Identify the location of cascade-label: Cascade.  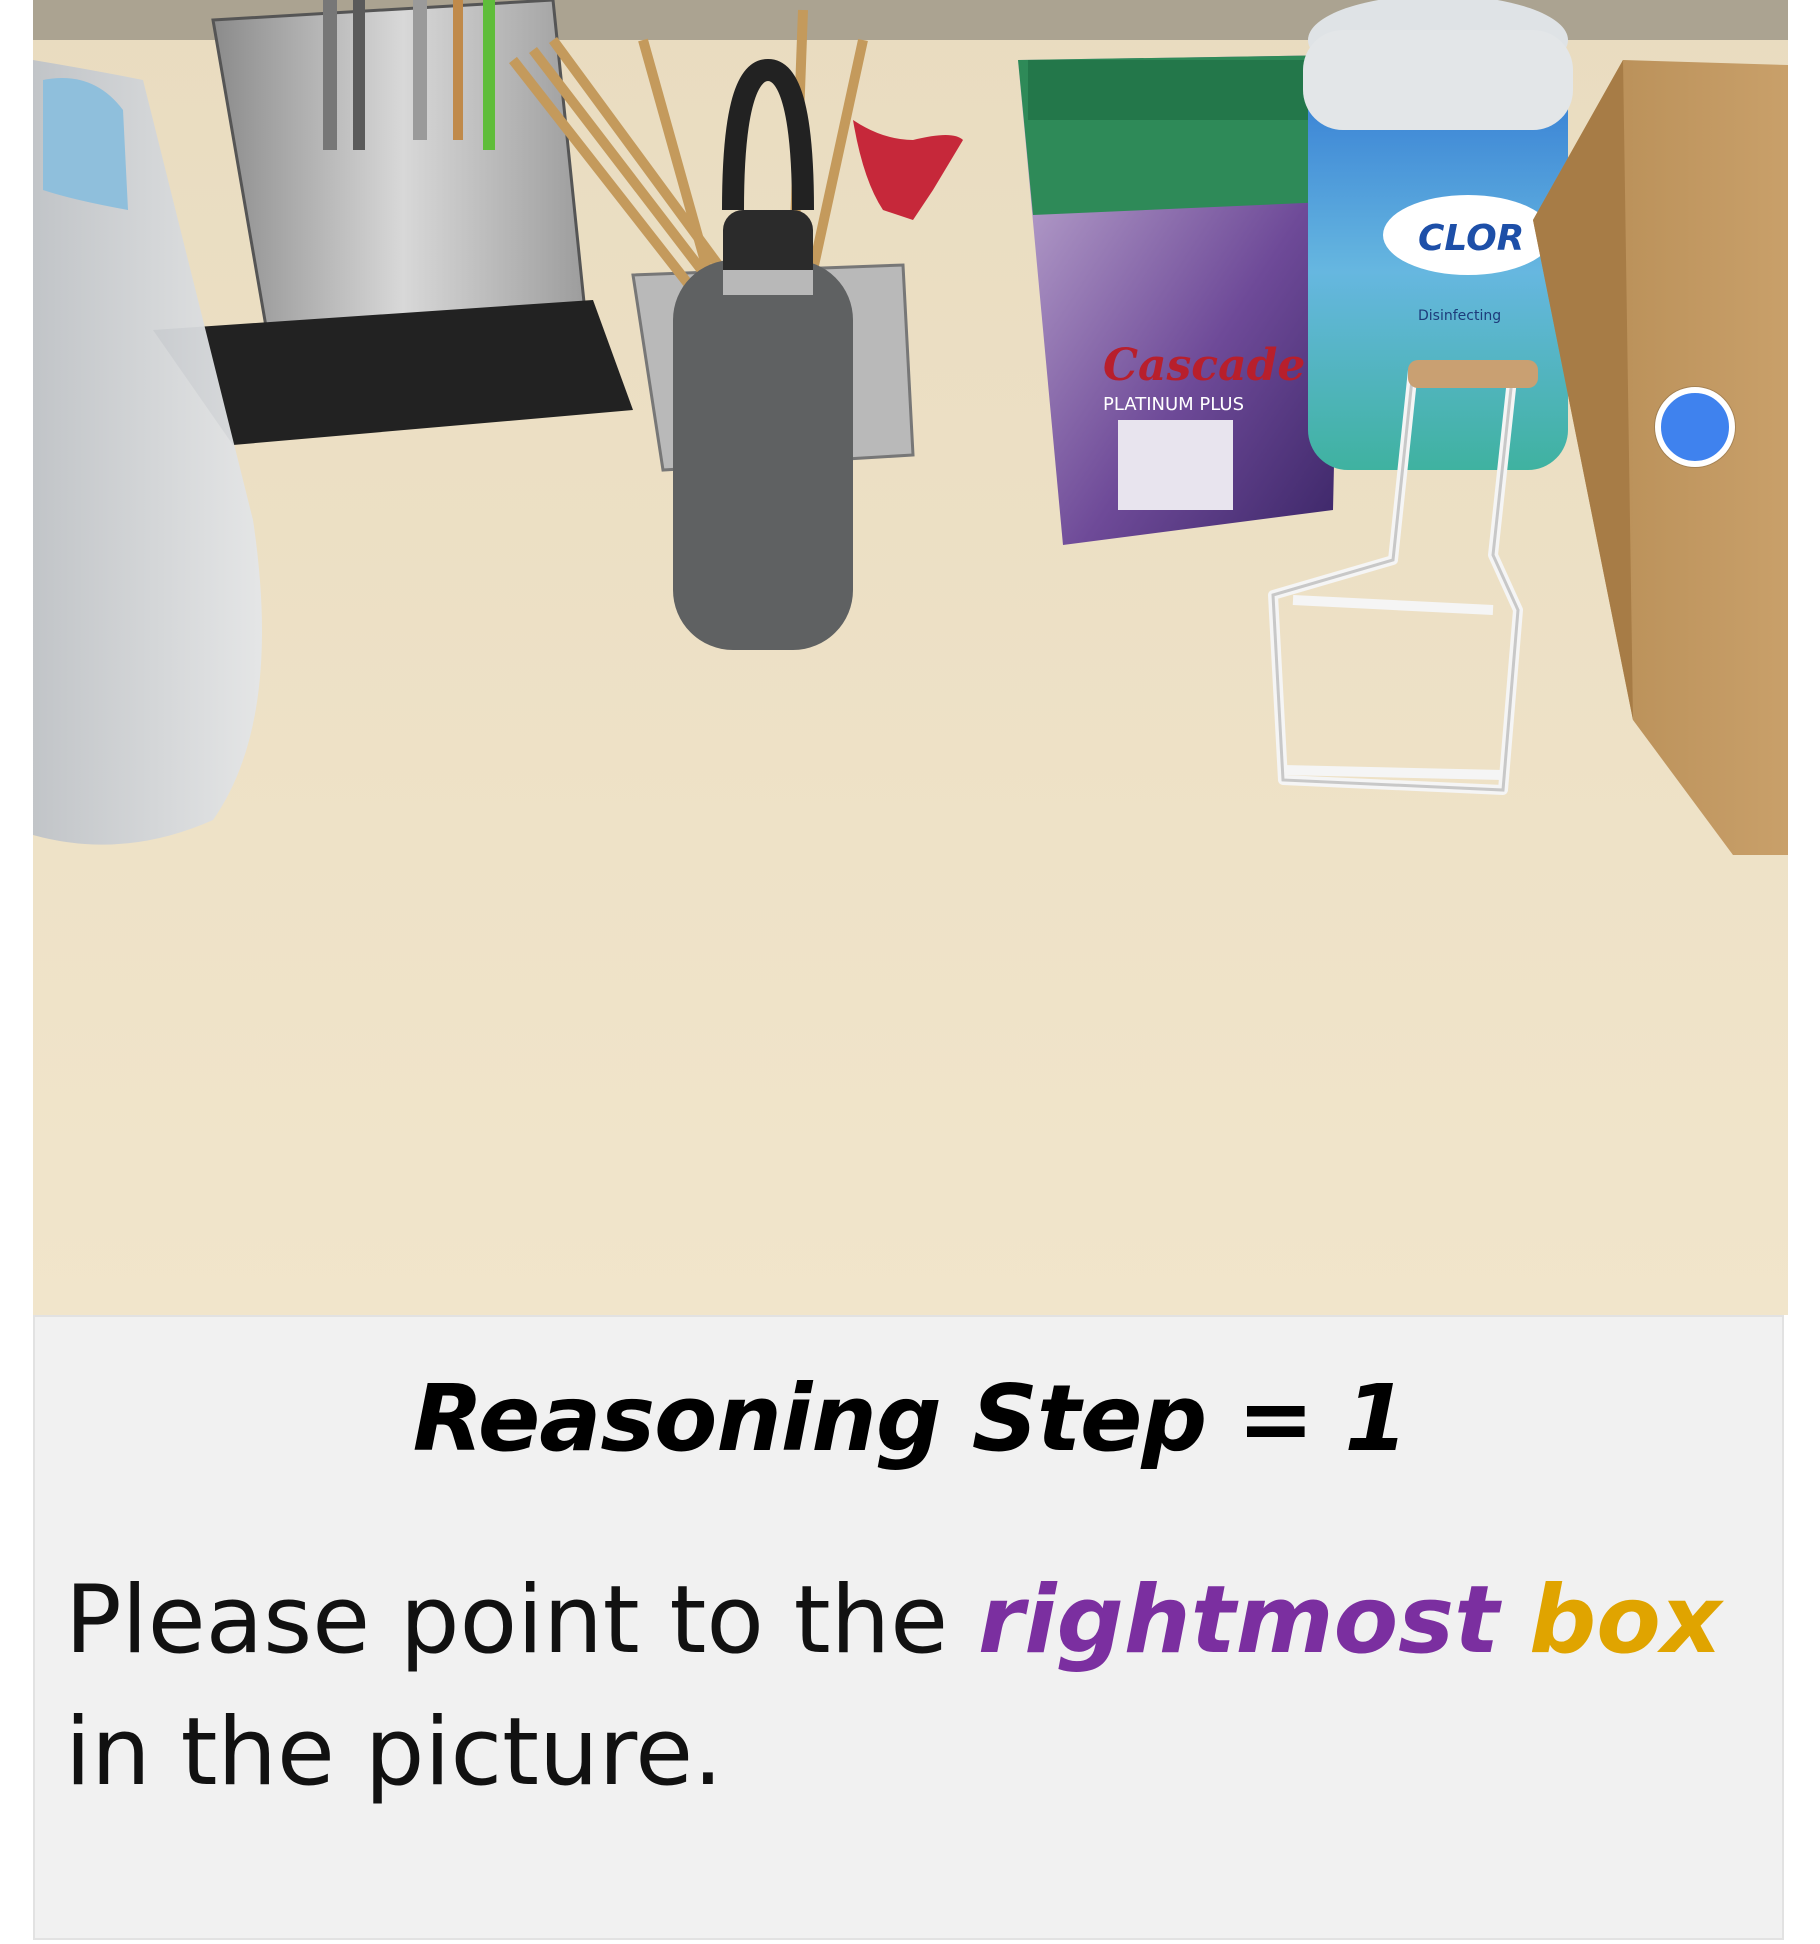
(1204, 365).